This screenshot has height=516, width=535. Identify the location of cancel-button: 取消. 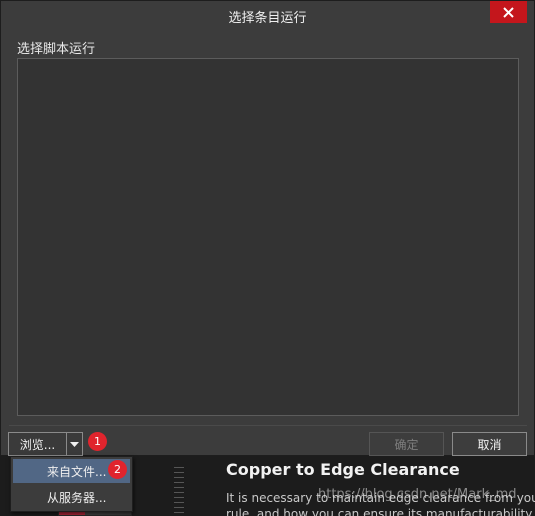
(489, 444).